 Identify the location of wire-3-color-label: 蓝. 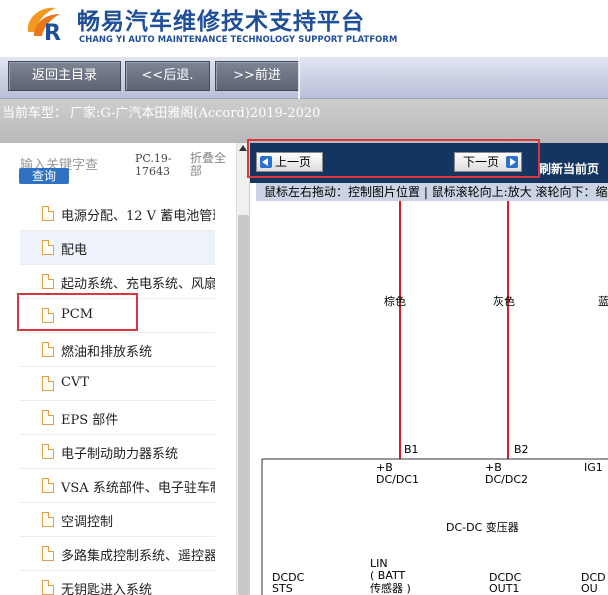
(603, 301).